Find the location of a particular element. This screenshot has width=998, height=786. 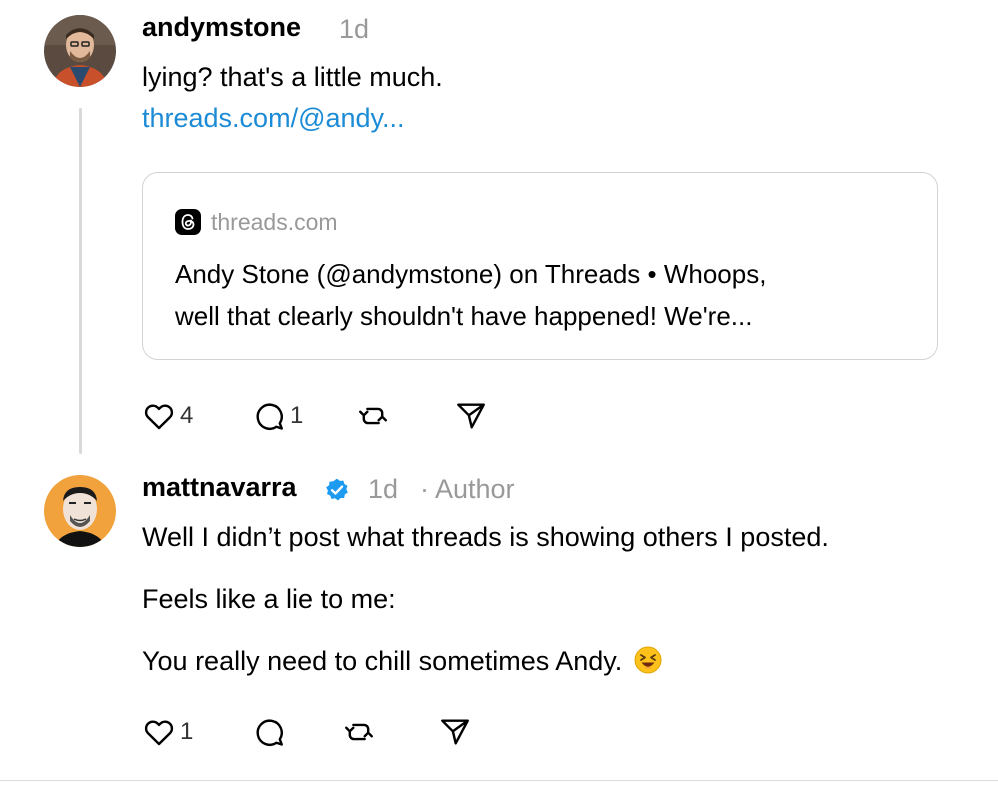

reply-count: 1 is located at coordinates (297, 415).